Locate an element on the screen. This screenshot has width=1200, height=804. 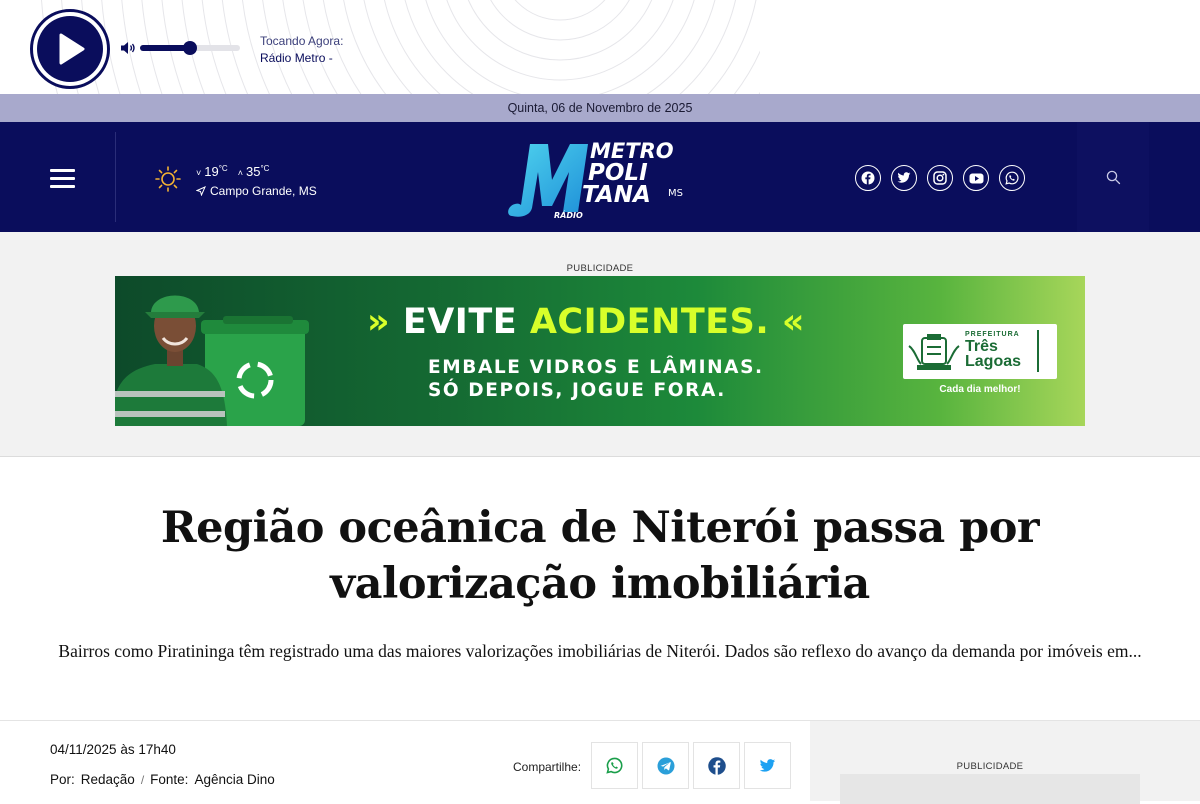
byline-label: Por: is located at coordinates (62, 779).